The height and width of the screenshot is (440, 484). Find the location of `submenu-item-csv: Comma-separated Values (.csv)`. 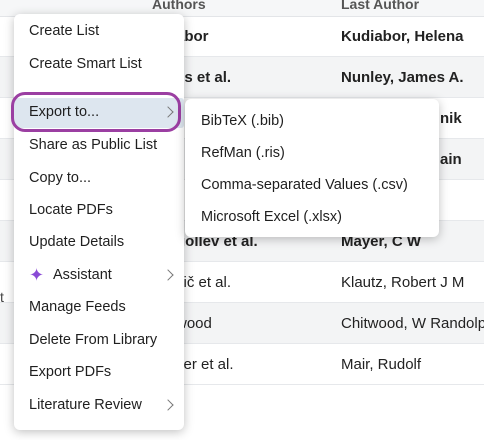

submenu-item-csv: Comma-separated Values (.csv) is located at coordinates (312, 186).